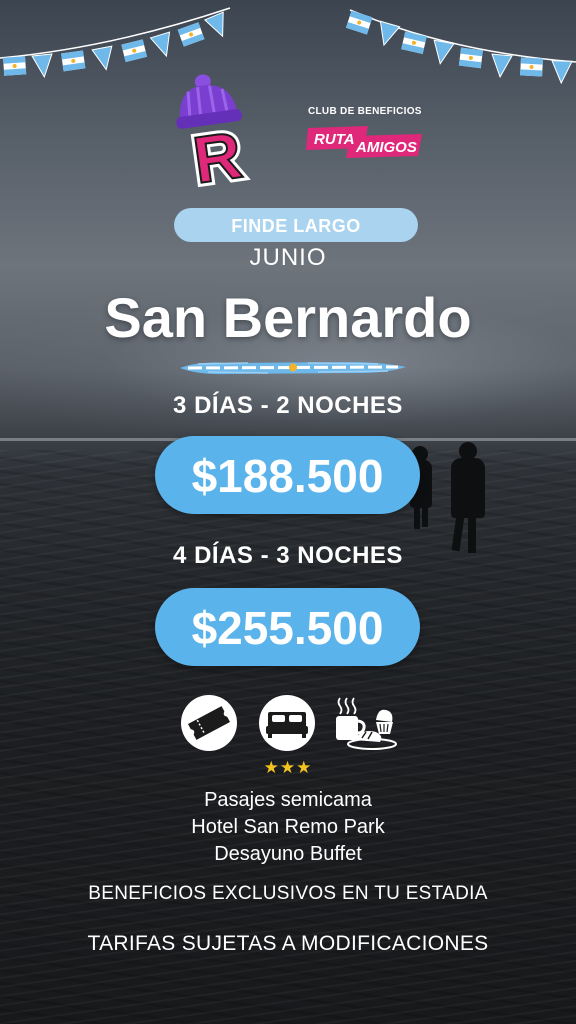 This screenshot has width=576, height=1024. What do you see at coordinates (288, 257) in the screenshot?
I see `month-label: JUNIO` at bounding box center [288, 257].